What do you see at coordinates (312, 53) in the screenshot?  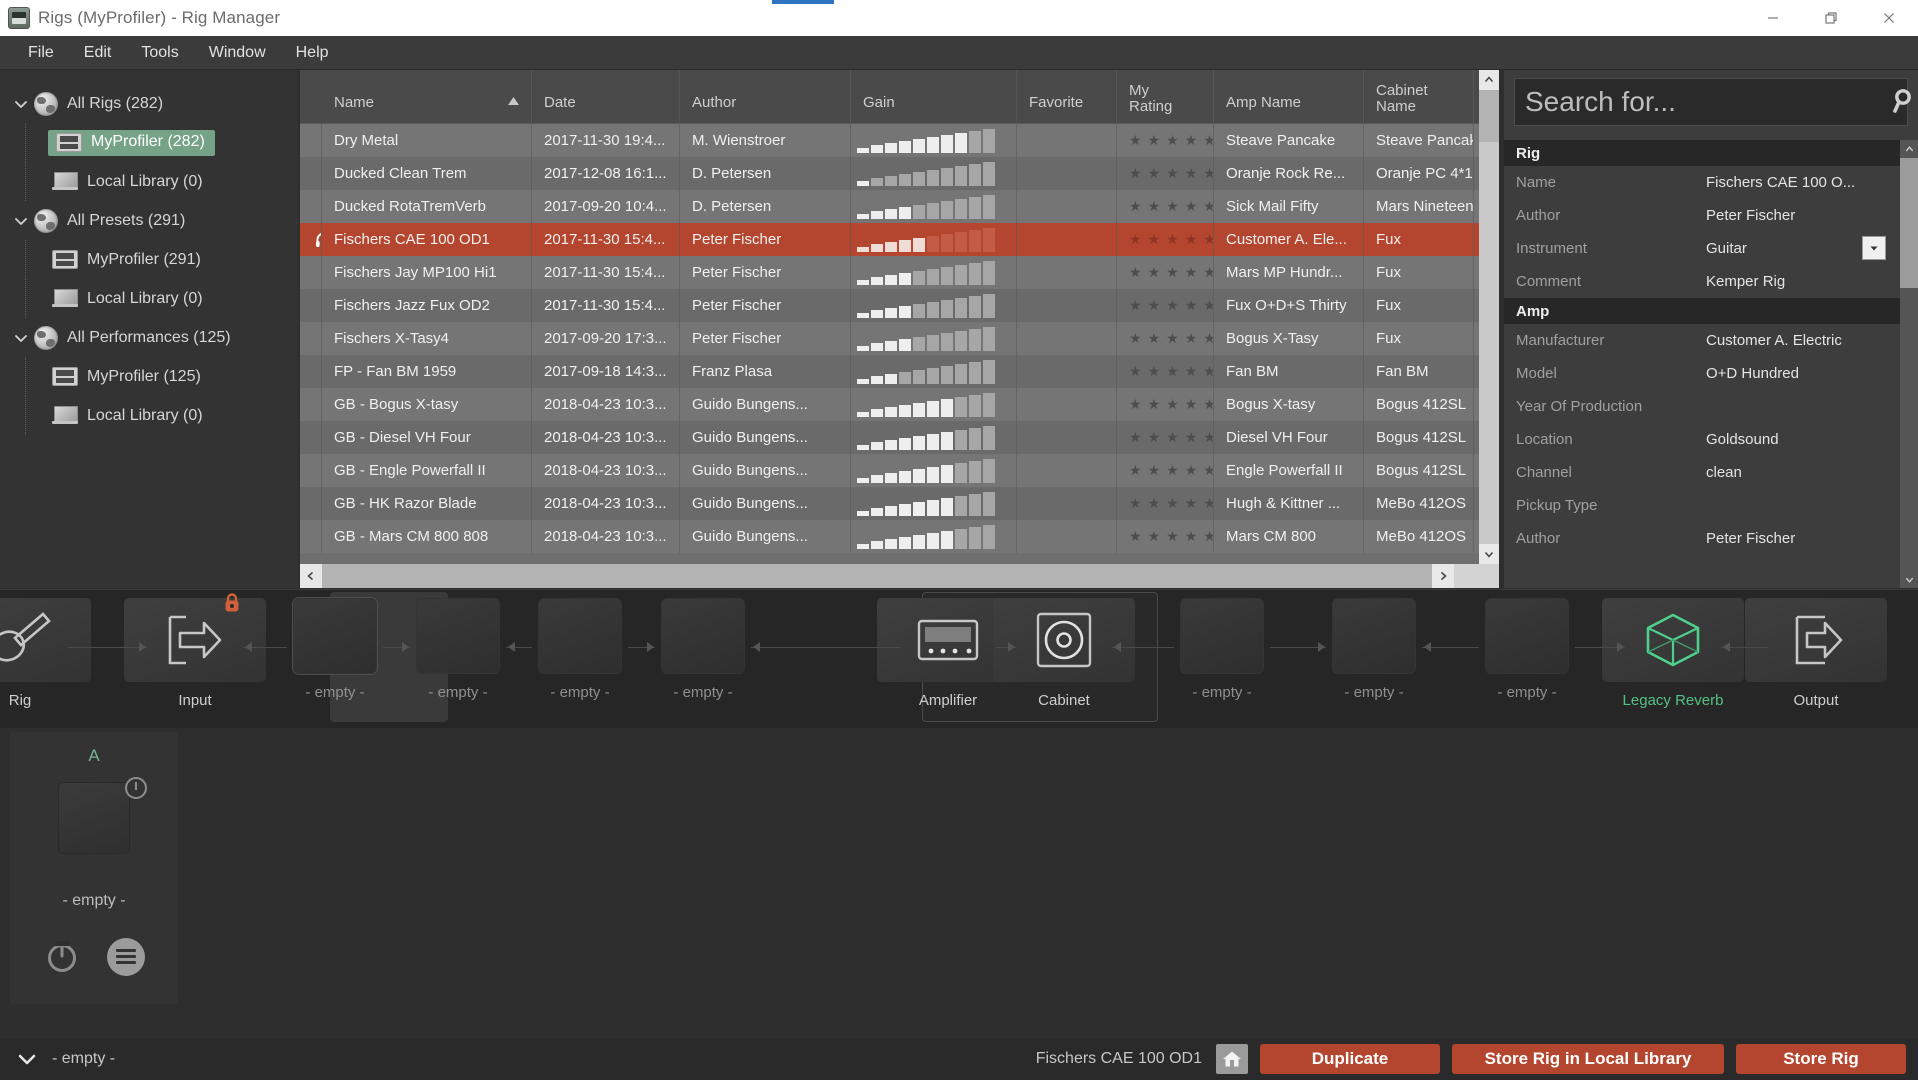 I see `menu-item-help: Help` at bounding box center [312, 53].